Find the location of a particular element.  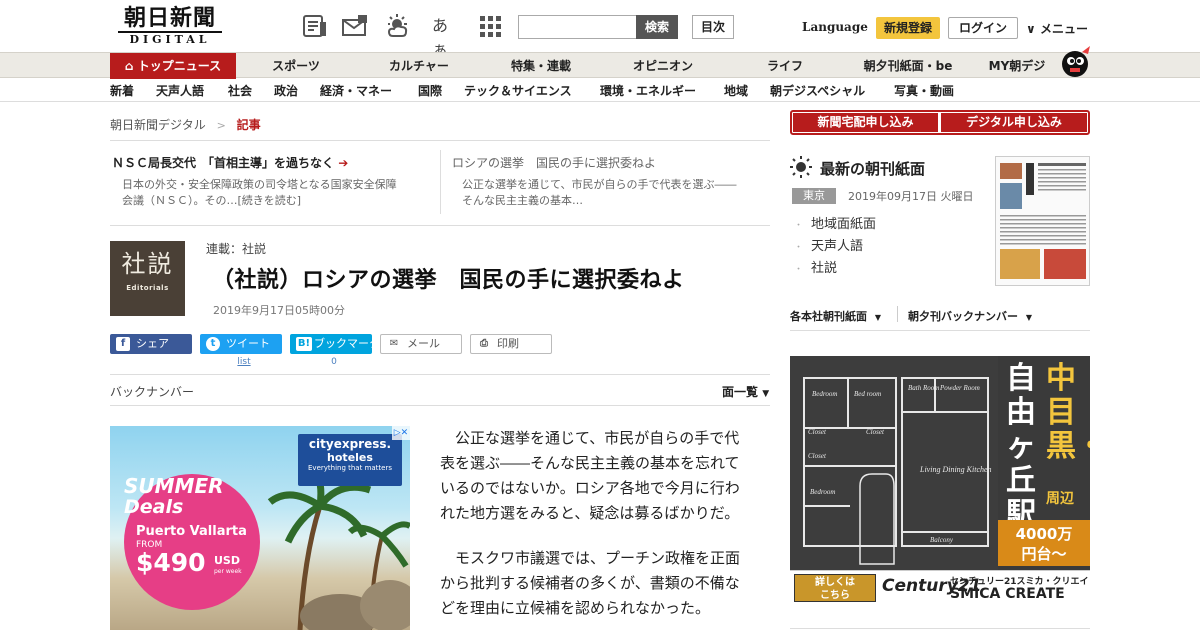

series-label: 連載：社説 is located at coordinates (236, 248).